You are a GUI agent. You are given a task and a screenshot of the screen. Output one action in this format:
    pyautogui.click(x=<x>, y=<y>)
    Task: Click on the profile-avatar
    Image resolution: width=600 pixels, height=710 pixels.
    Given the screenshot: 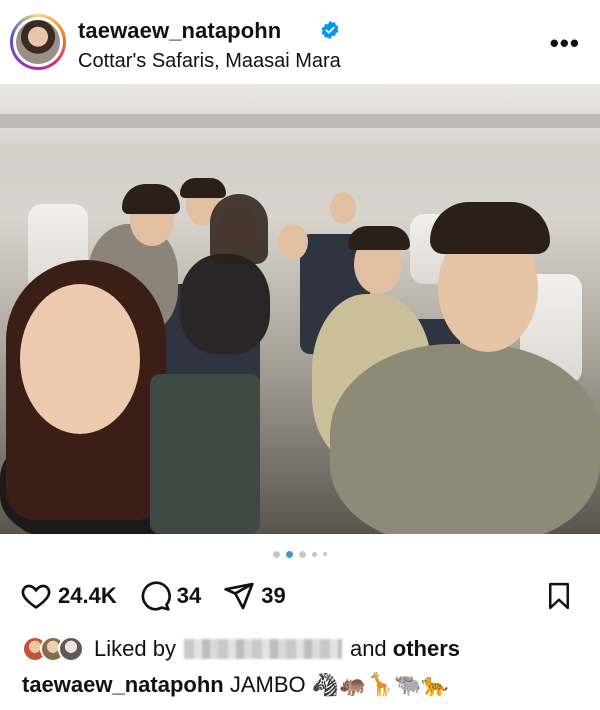 What is the action you would take?
    pyautogui.click(x=38, y=42)
    